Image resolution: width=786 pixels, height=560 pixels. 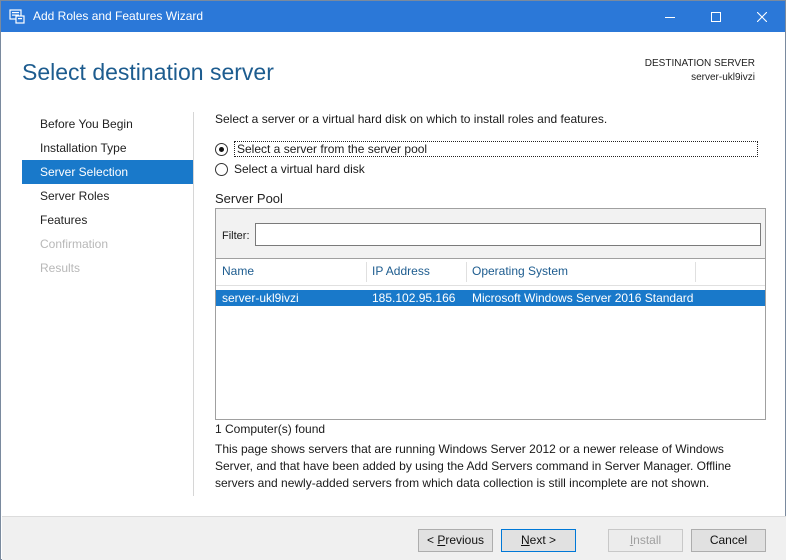 I want to click on filter-label: Filter:, so click(x=236, y=236).